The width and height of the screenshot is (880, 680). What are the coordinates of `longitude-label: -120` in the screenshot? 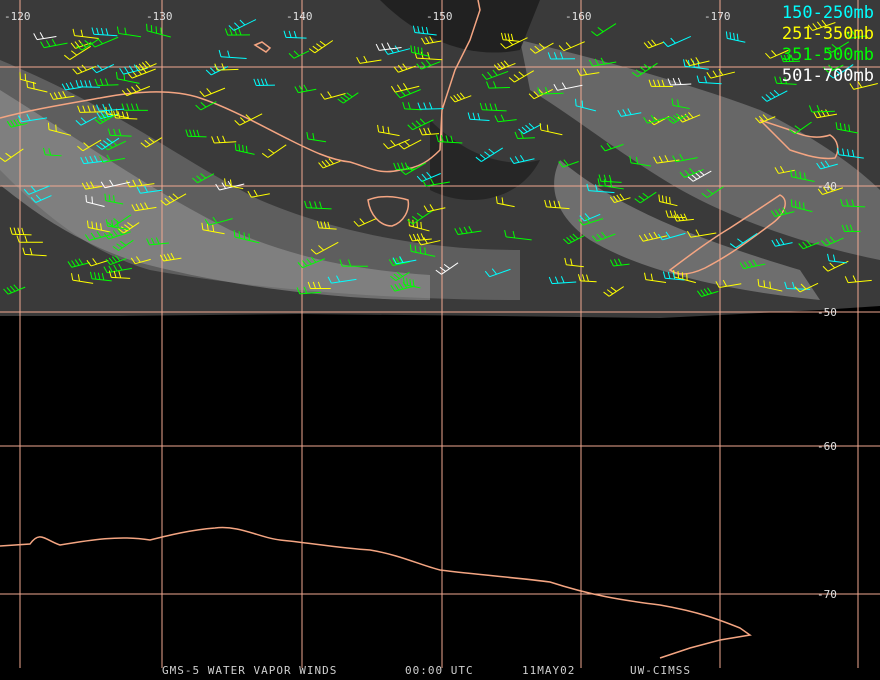 It's located at (17, 16).